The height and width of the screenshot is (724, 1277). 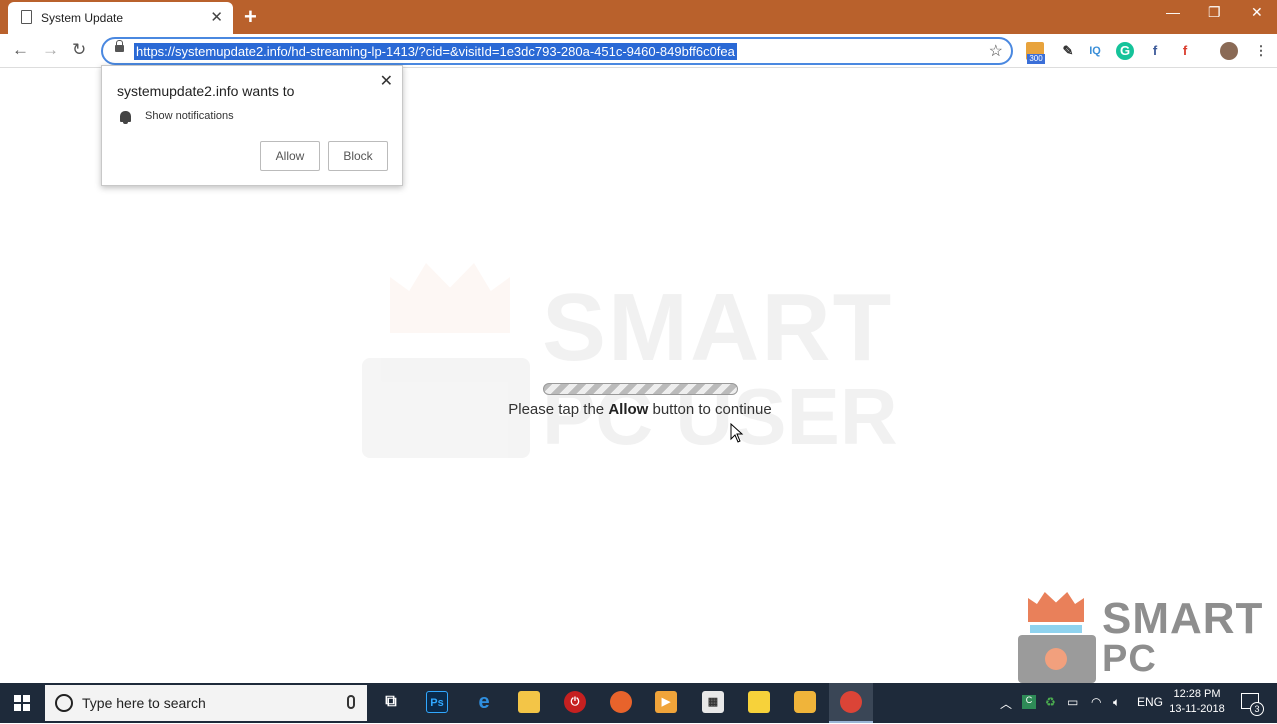 I want to click on volume-icon: 🔈︎, so click(x=1116, y=702).